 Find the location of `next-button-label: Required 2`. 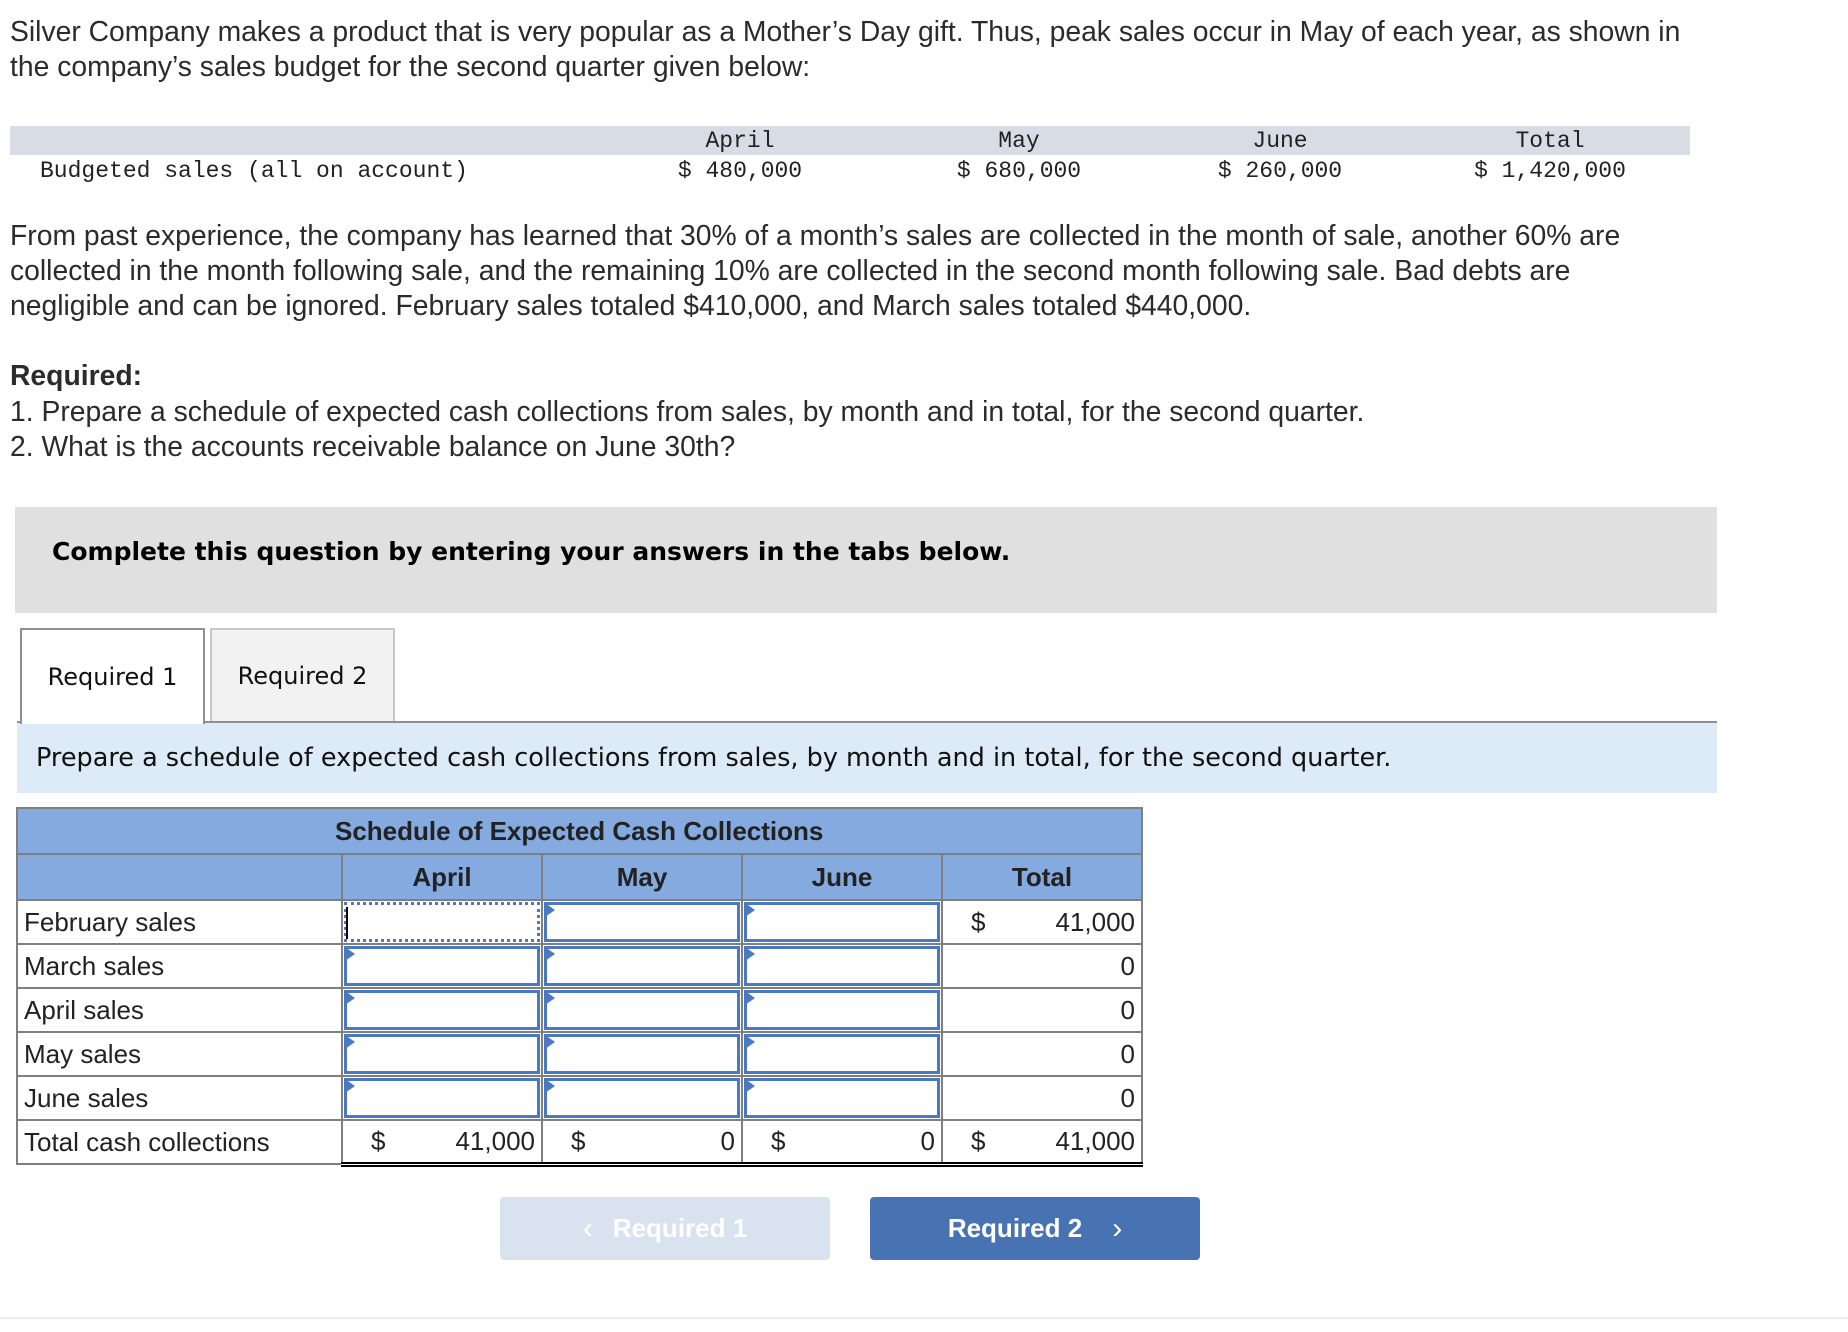

next-button-label: Required 2 is located at coordinates (1015, 1228).